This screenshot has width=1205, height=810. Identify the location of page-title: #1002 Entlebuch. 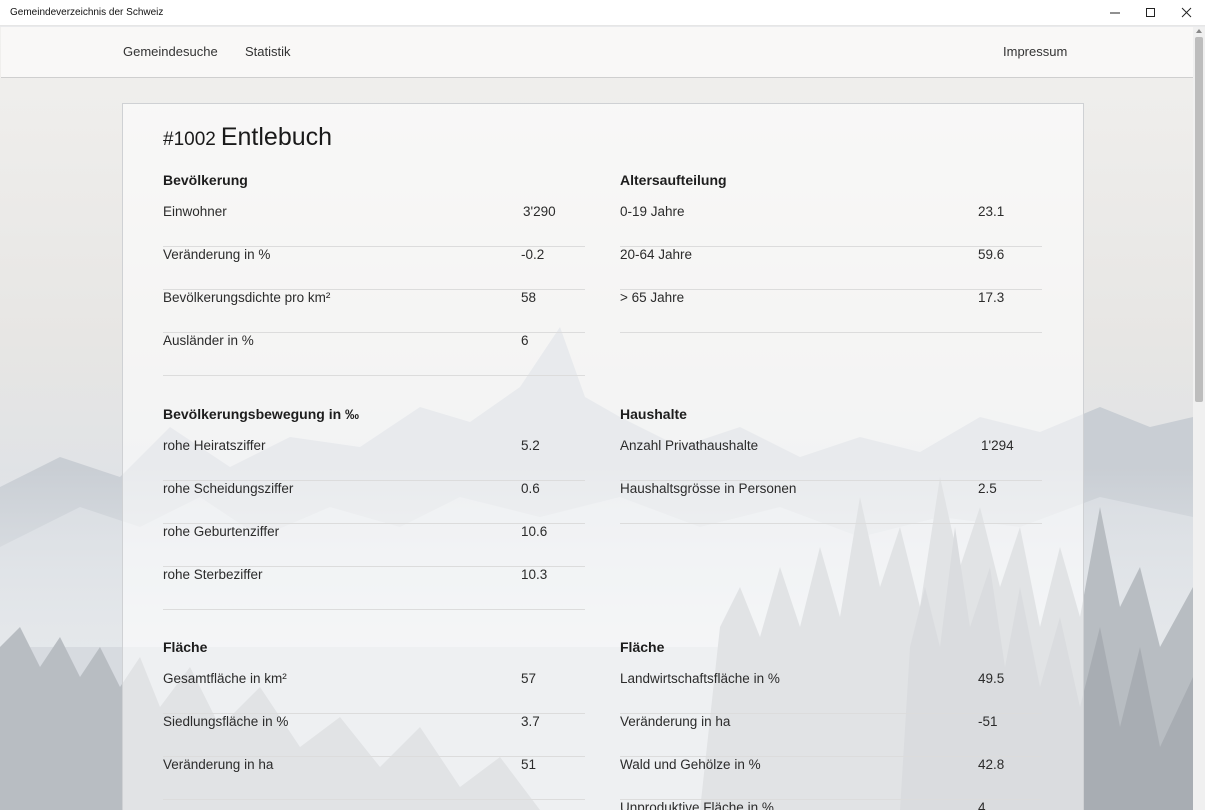
(247, 137).